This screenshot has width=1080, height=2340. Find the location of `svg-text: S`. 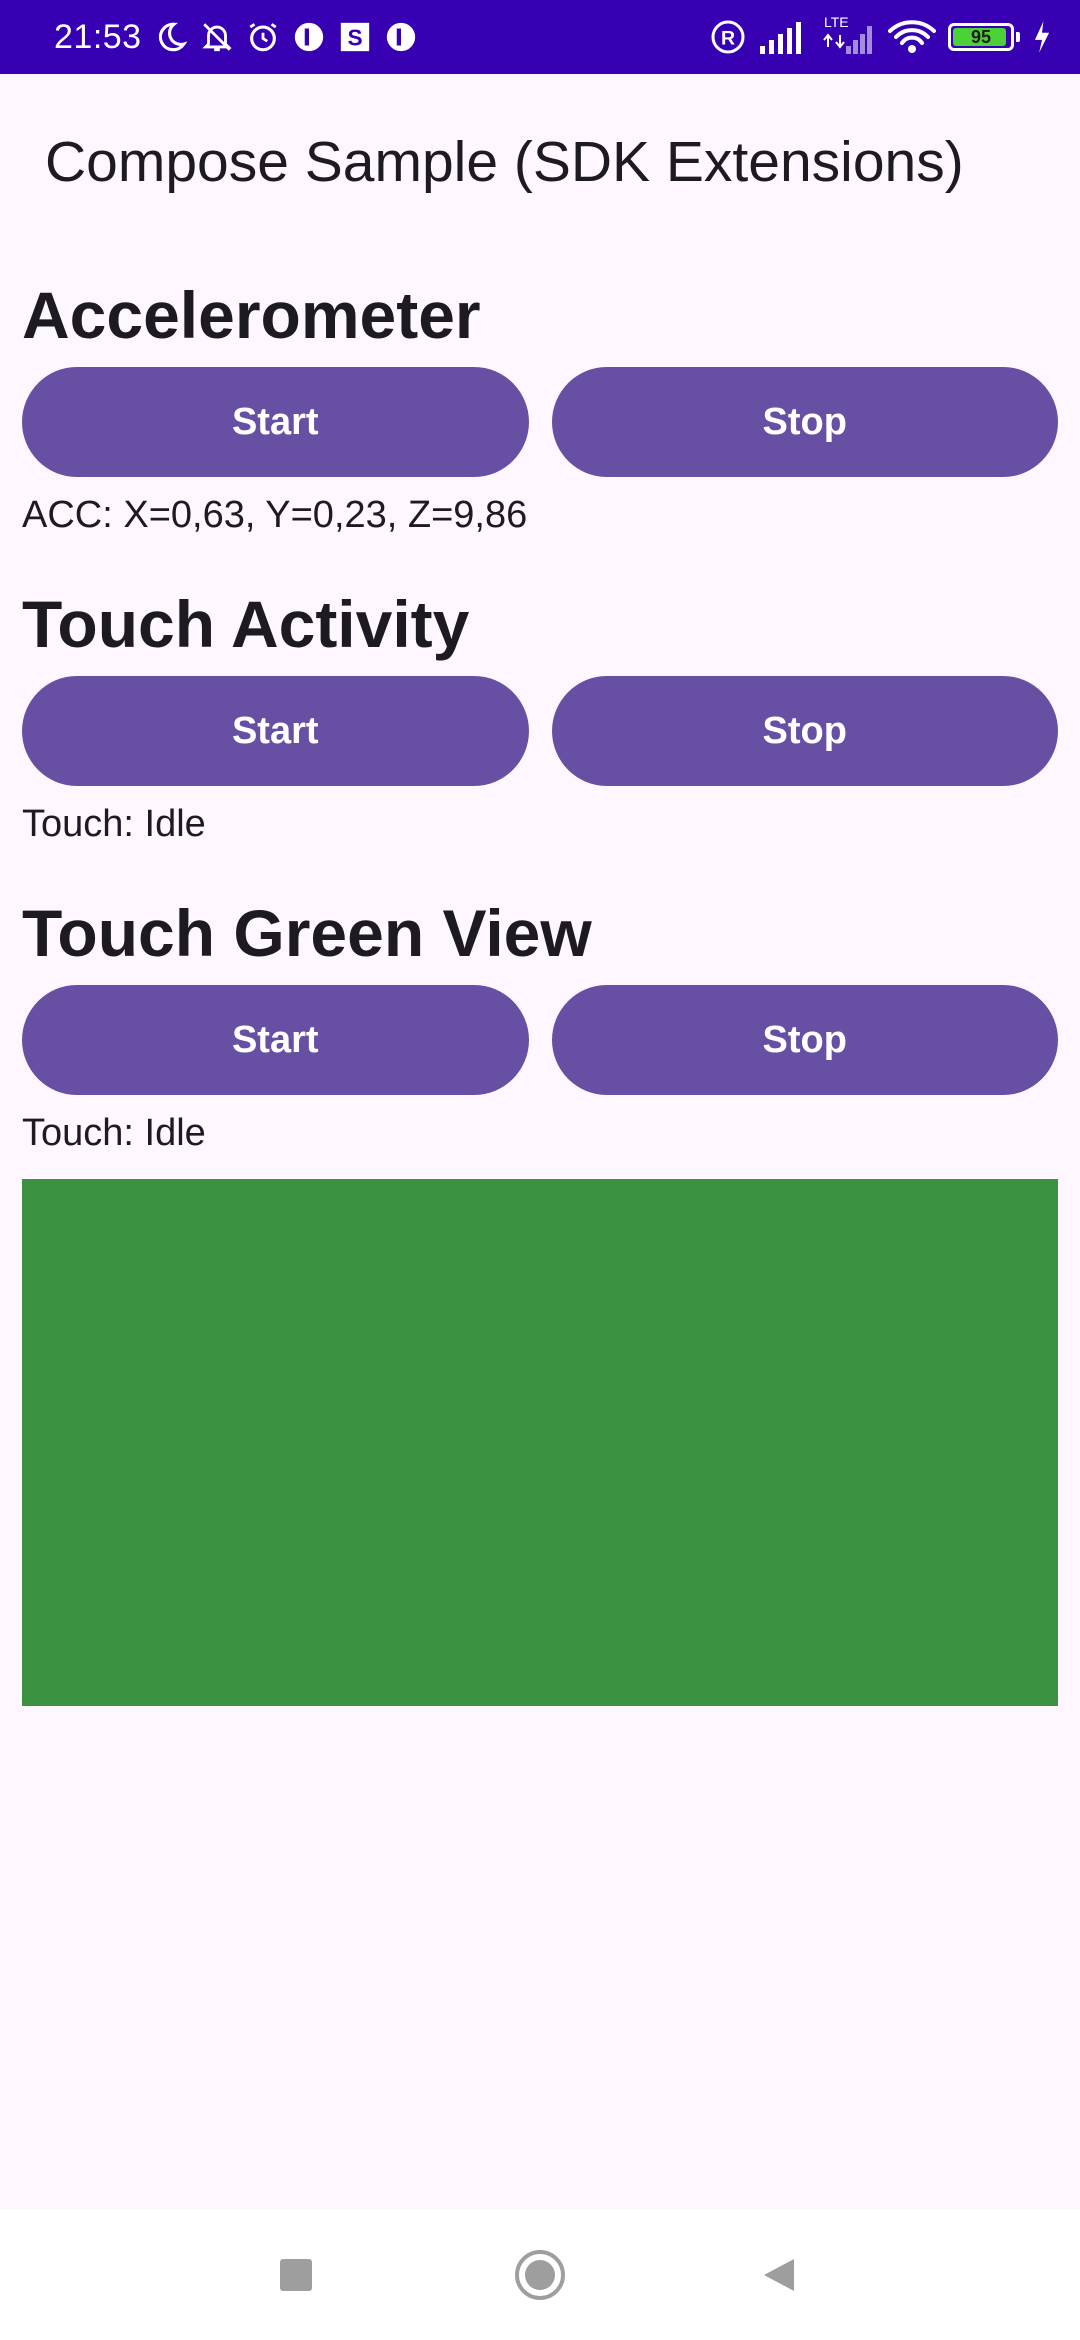

svg-text: S is located at coordinates (354, 38).